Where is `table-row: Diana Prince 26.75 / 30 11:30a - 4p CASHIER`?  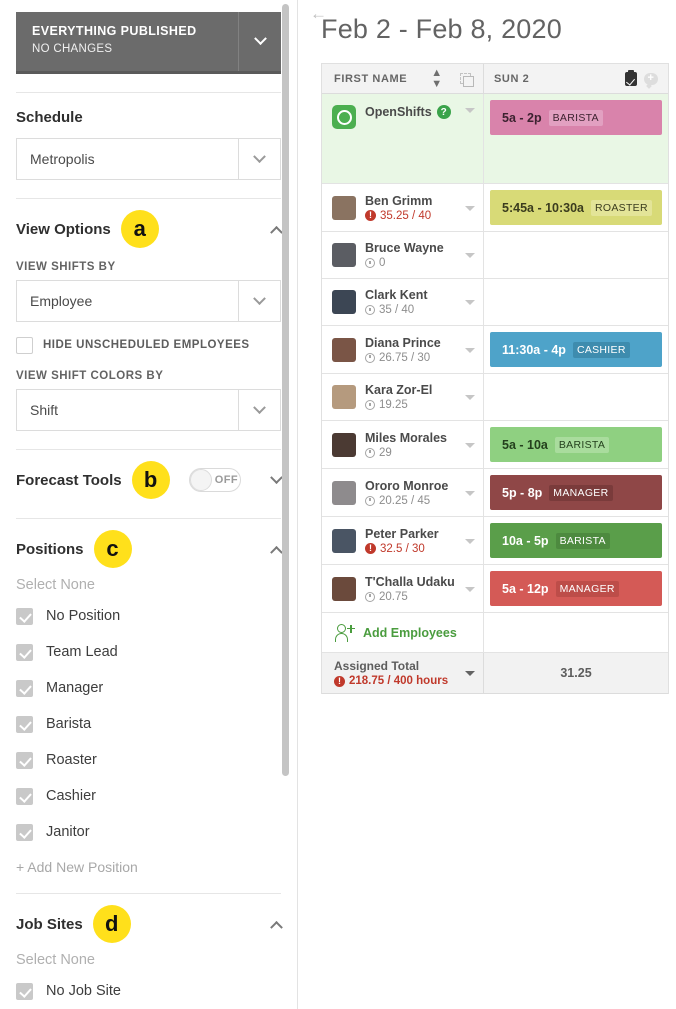 table-row: Diana Prince 26.75 / 30 11:30a - 4p CASHIER is located at coordinates (495, 350).